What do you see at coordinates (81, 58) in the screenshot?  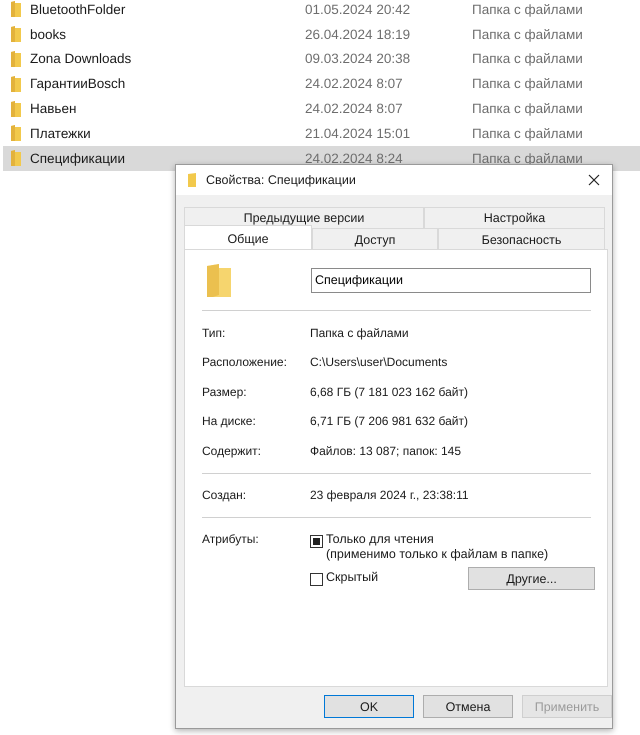 I see `file-name: Zona Downloads` at bounding box center [81, 58].